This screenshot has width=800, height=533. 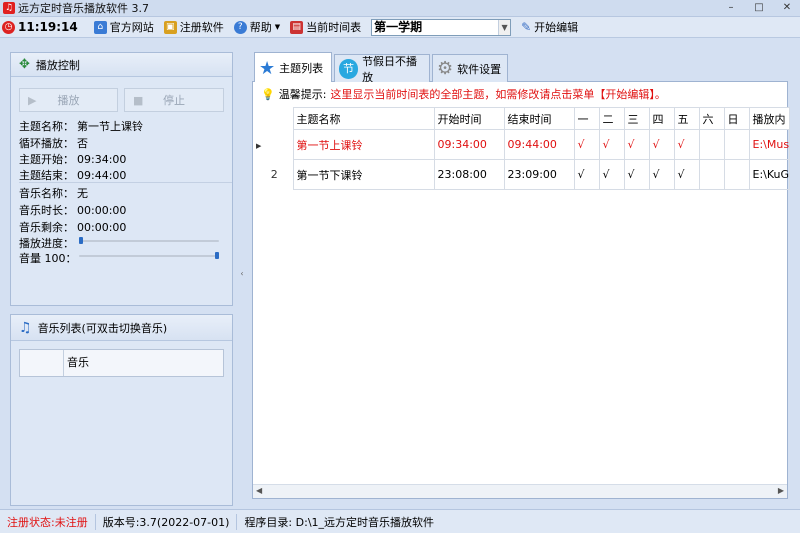 What do you see at coordinates (539, 144) in the screenshot?
I see `end-time-cell: 09:44:00` at bounding box center [539, 144].